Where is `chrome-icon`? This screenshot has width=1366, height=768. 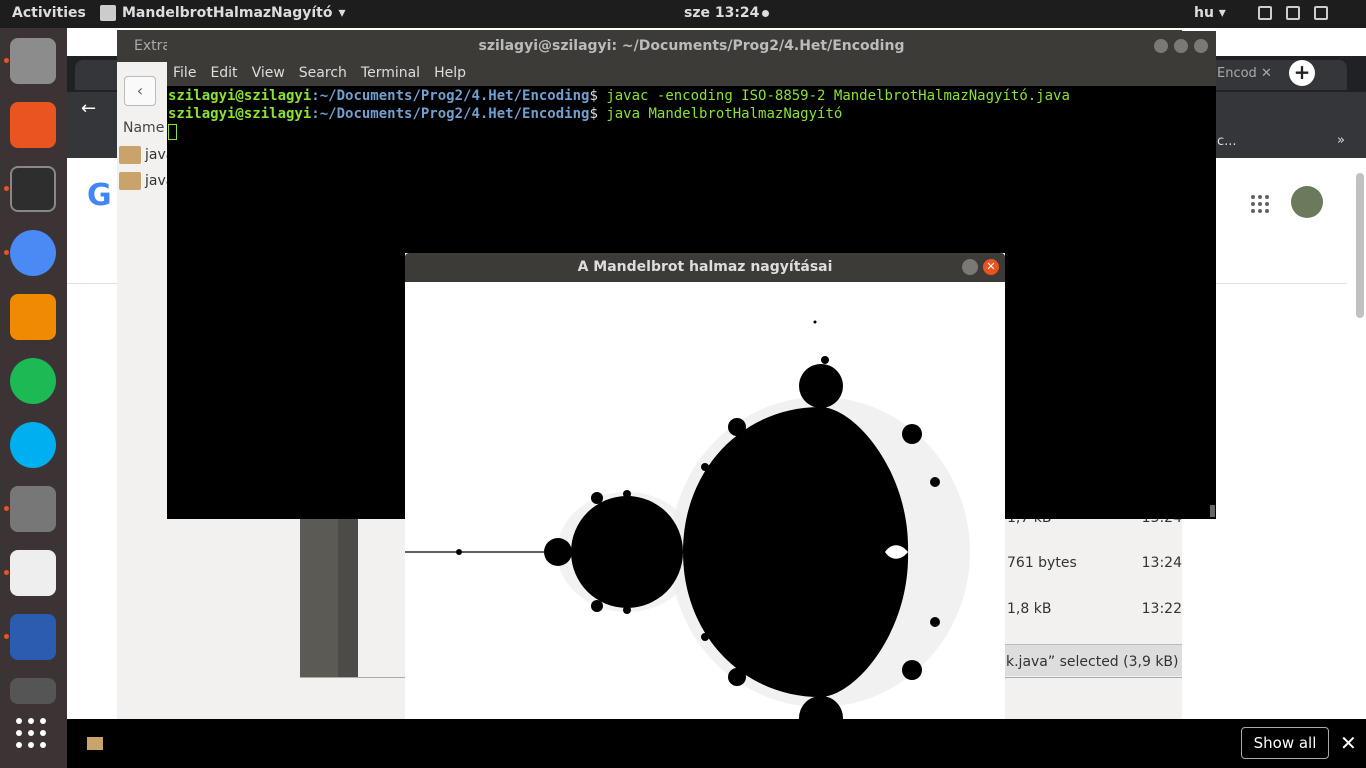
chrome-icon is located at coordinates (33, 253).